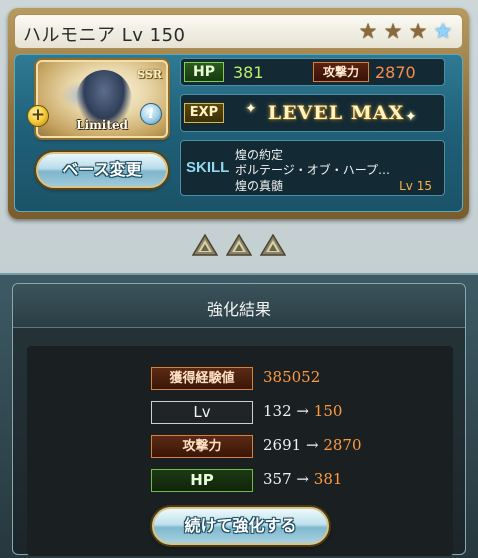 The height and width of the screenshot is (558, 478). What do you see at coordinates (208, 167) in the screenshot?
I see `skill-label: SKILL` at bounding box center [208, 167].